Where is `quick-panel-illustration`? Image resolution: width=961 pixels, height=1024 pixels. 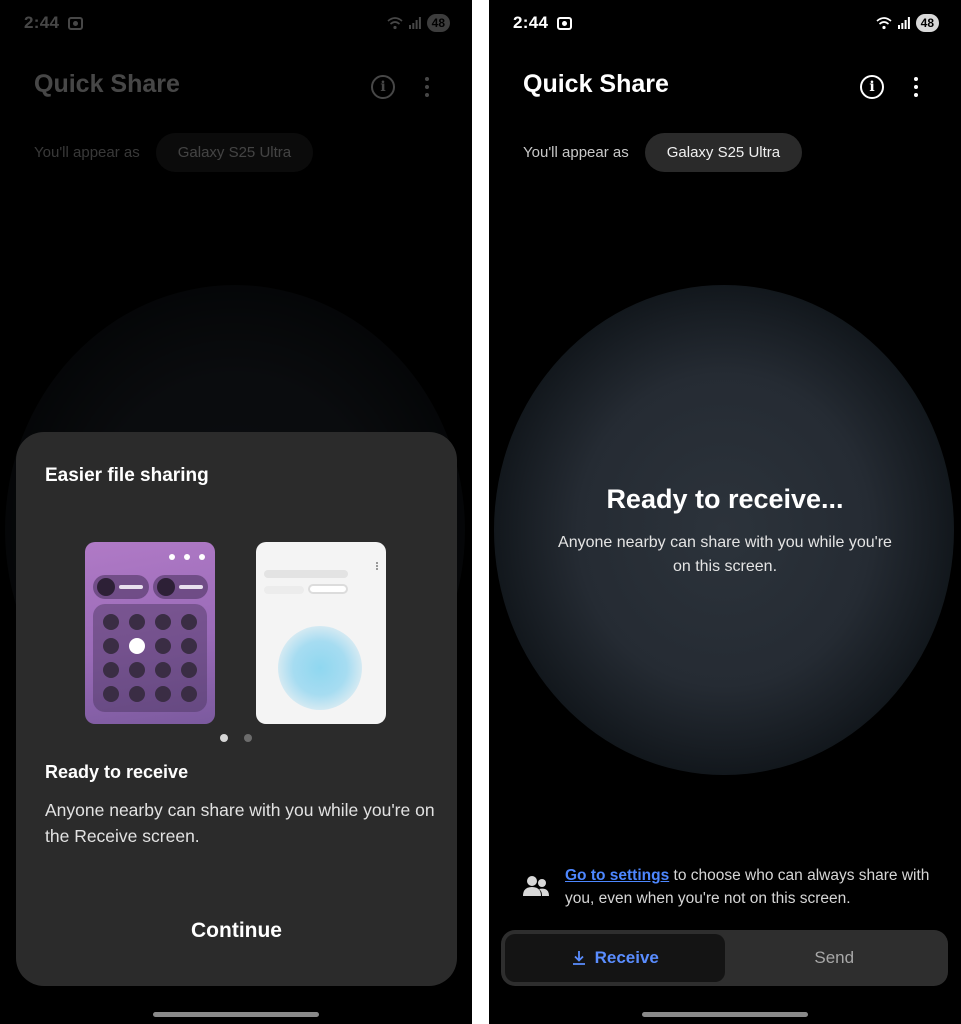
quick-panel-illustration is located at coordinates (150, 633).